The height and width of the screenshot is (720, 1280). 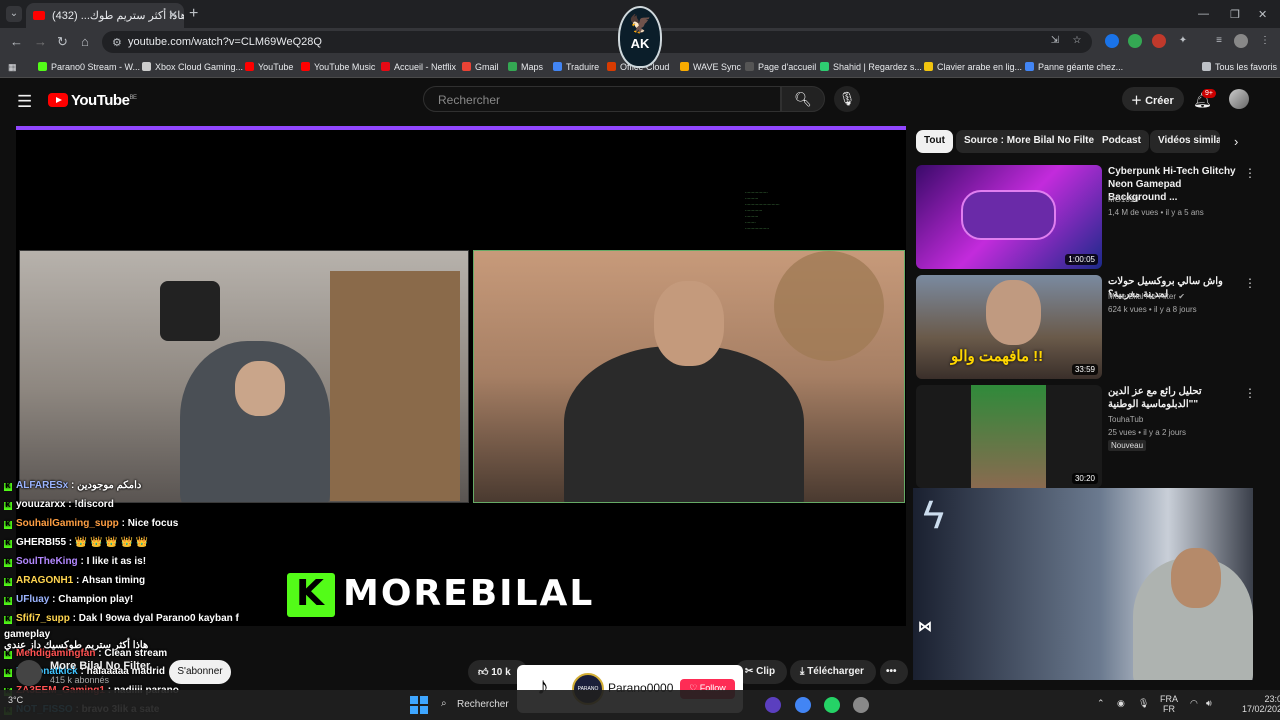 I want to click on clip-label: Clip, so click(x=766, y=671).